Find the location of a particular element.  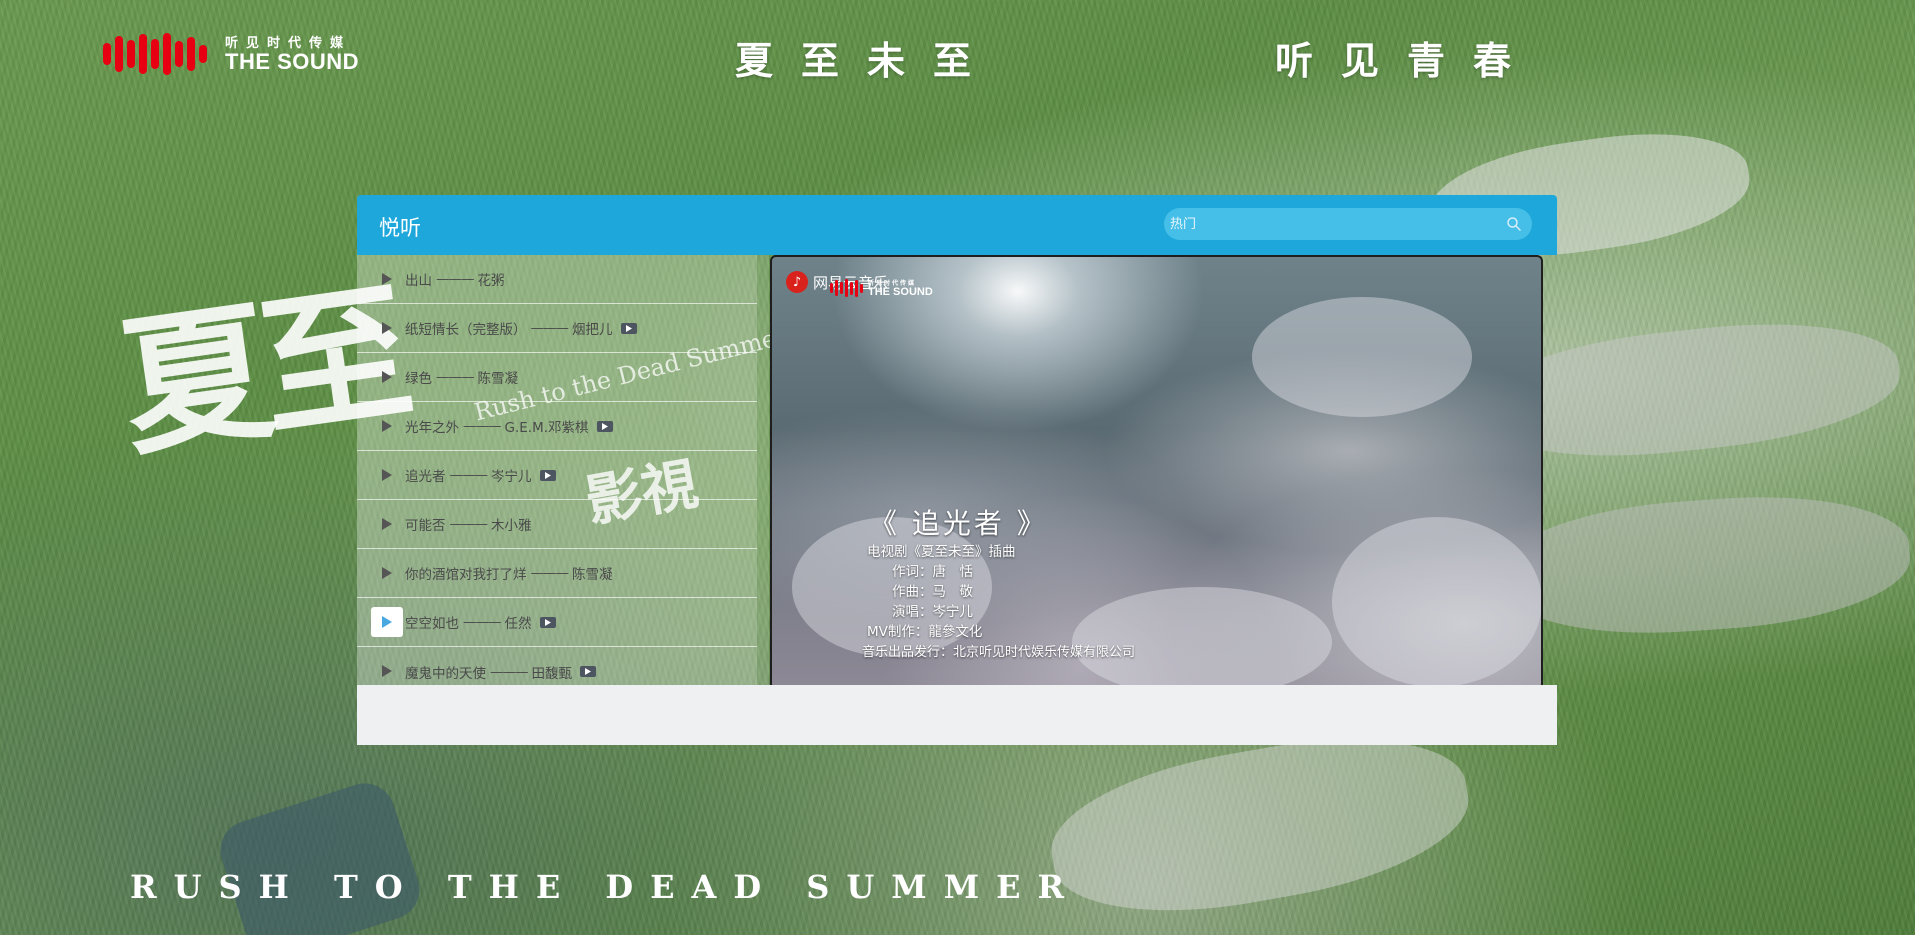

song-title: 可能否 is located at coordinates (425, 526).